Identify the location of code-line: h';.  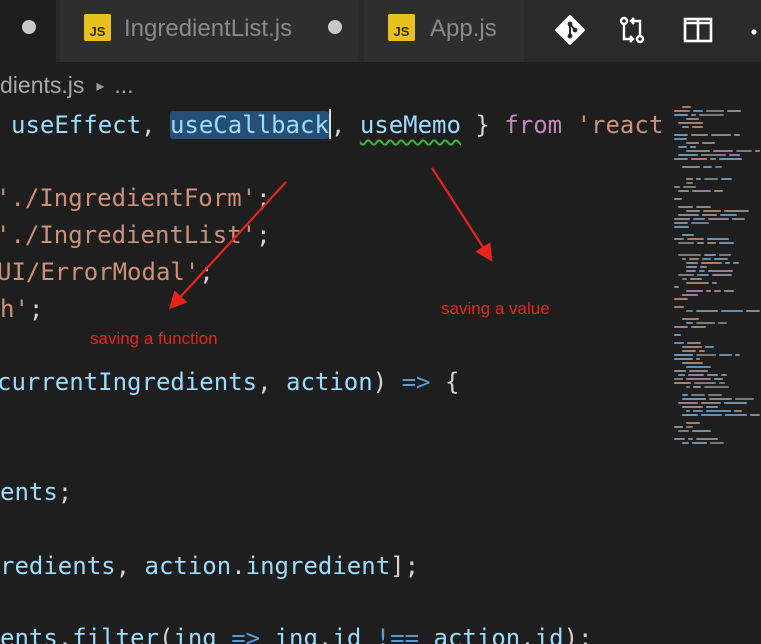
(21, 309).